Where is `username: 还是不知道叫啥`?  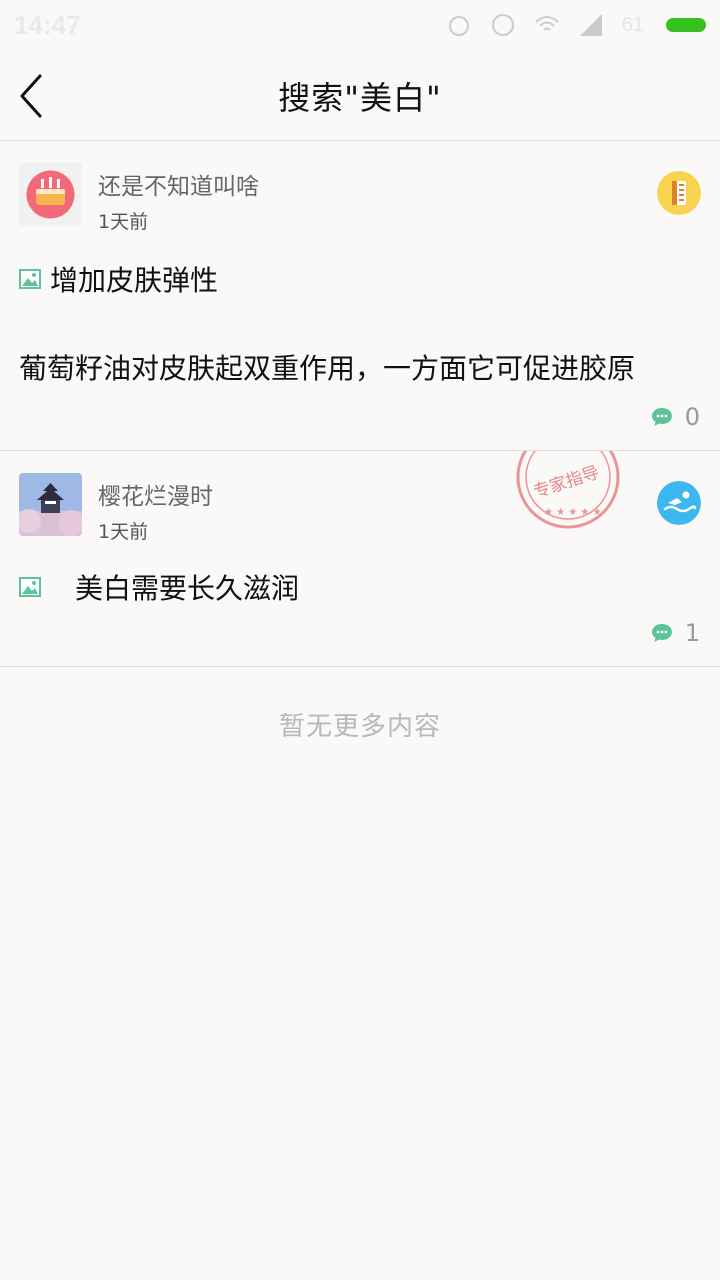
username: 还是不知道叫啥 is located at coordinates (178, 184).